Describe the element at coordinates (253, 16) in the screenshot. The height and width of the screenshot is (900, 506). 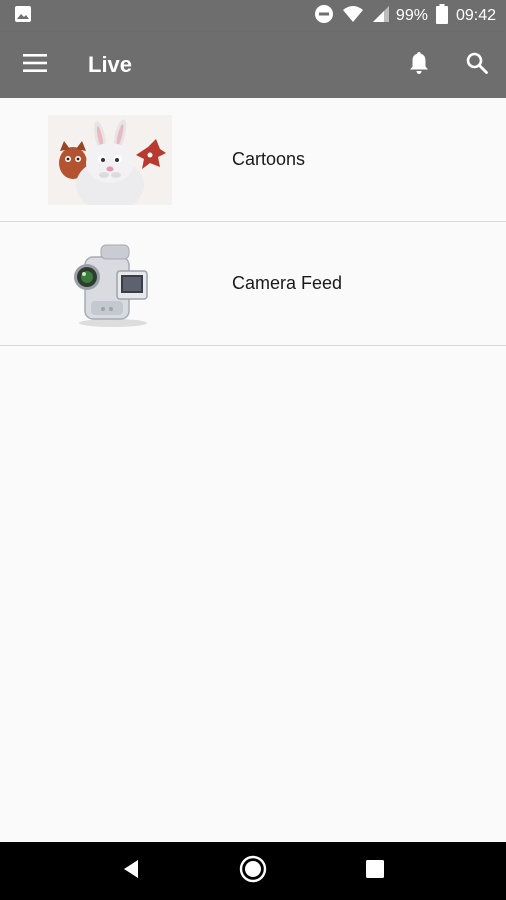
I see `status-bar: 99% 09:42` at that location.